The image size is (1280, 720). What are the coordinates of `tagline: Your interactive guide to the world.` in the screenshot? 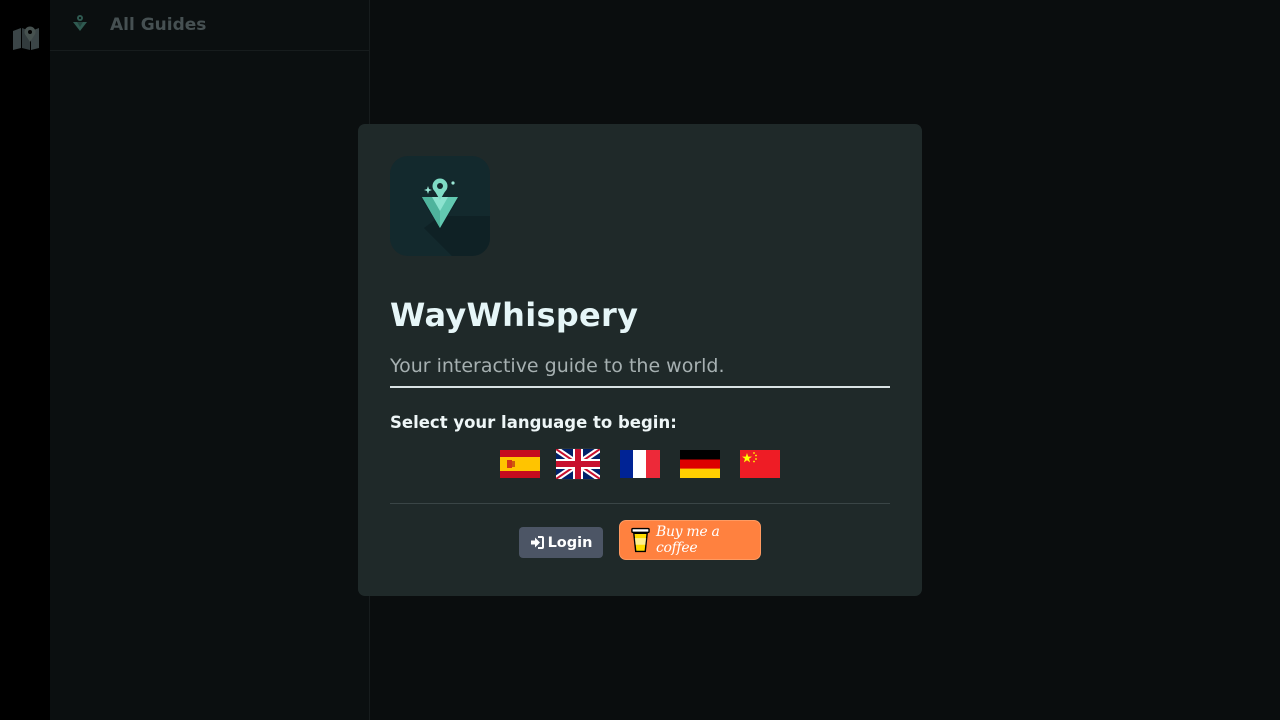 It's located at (640, 371).